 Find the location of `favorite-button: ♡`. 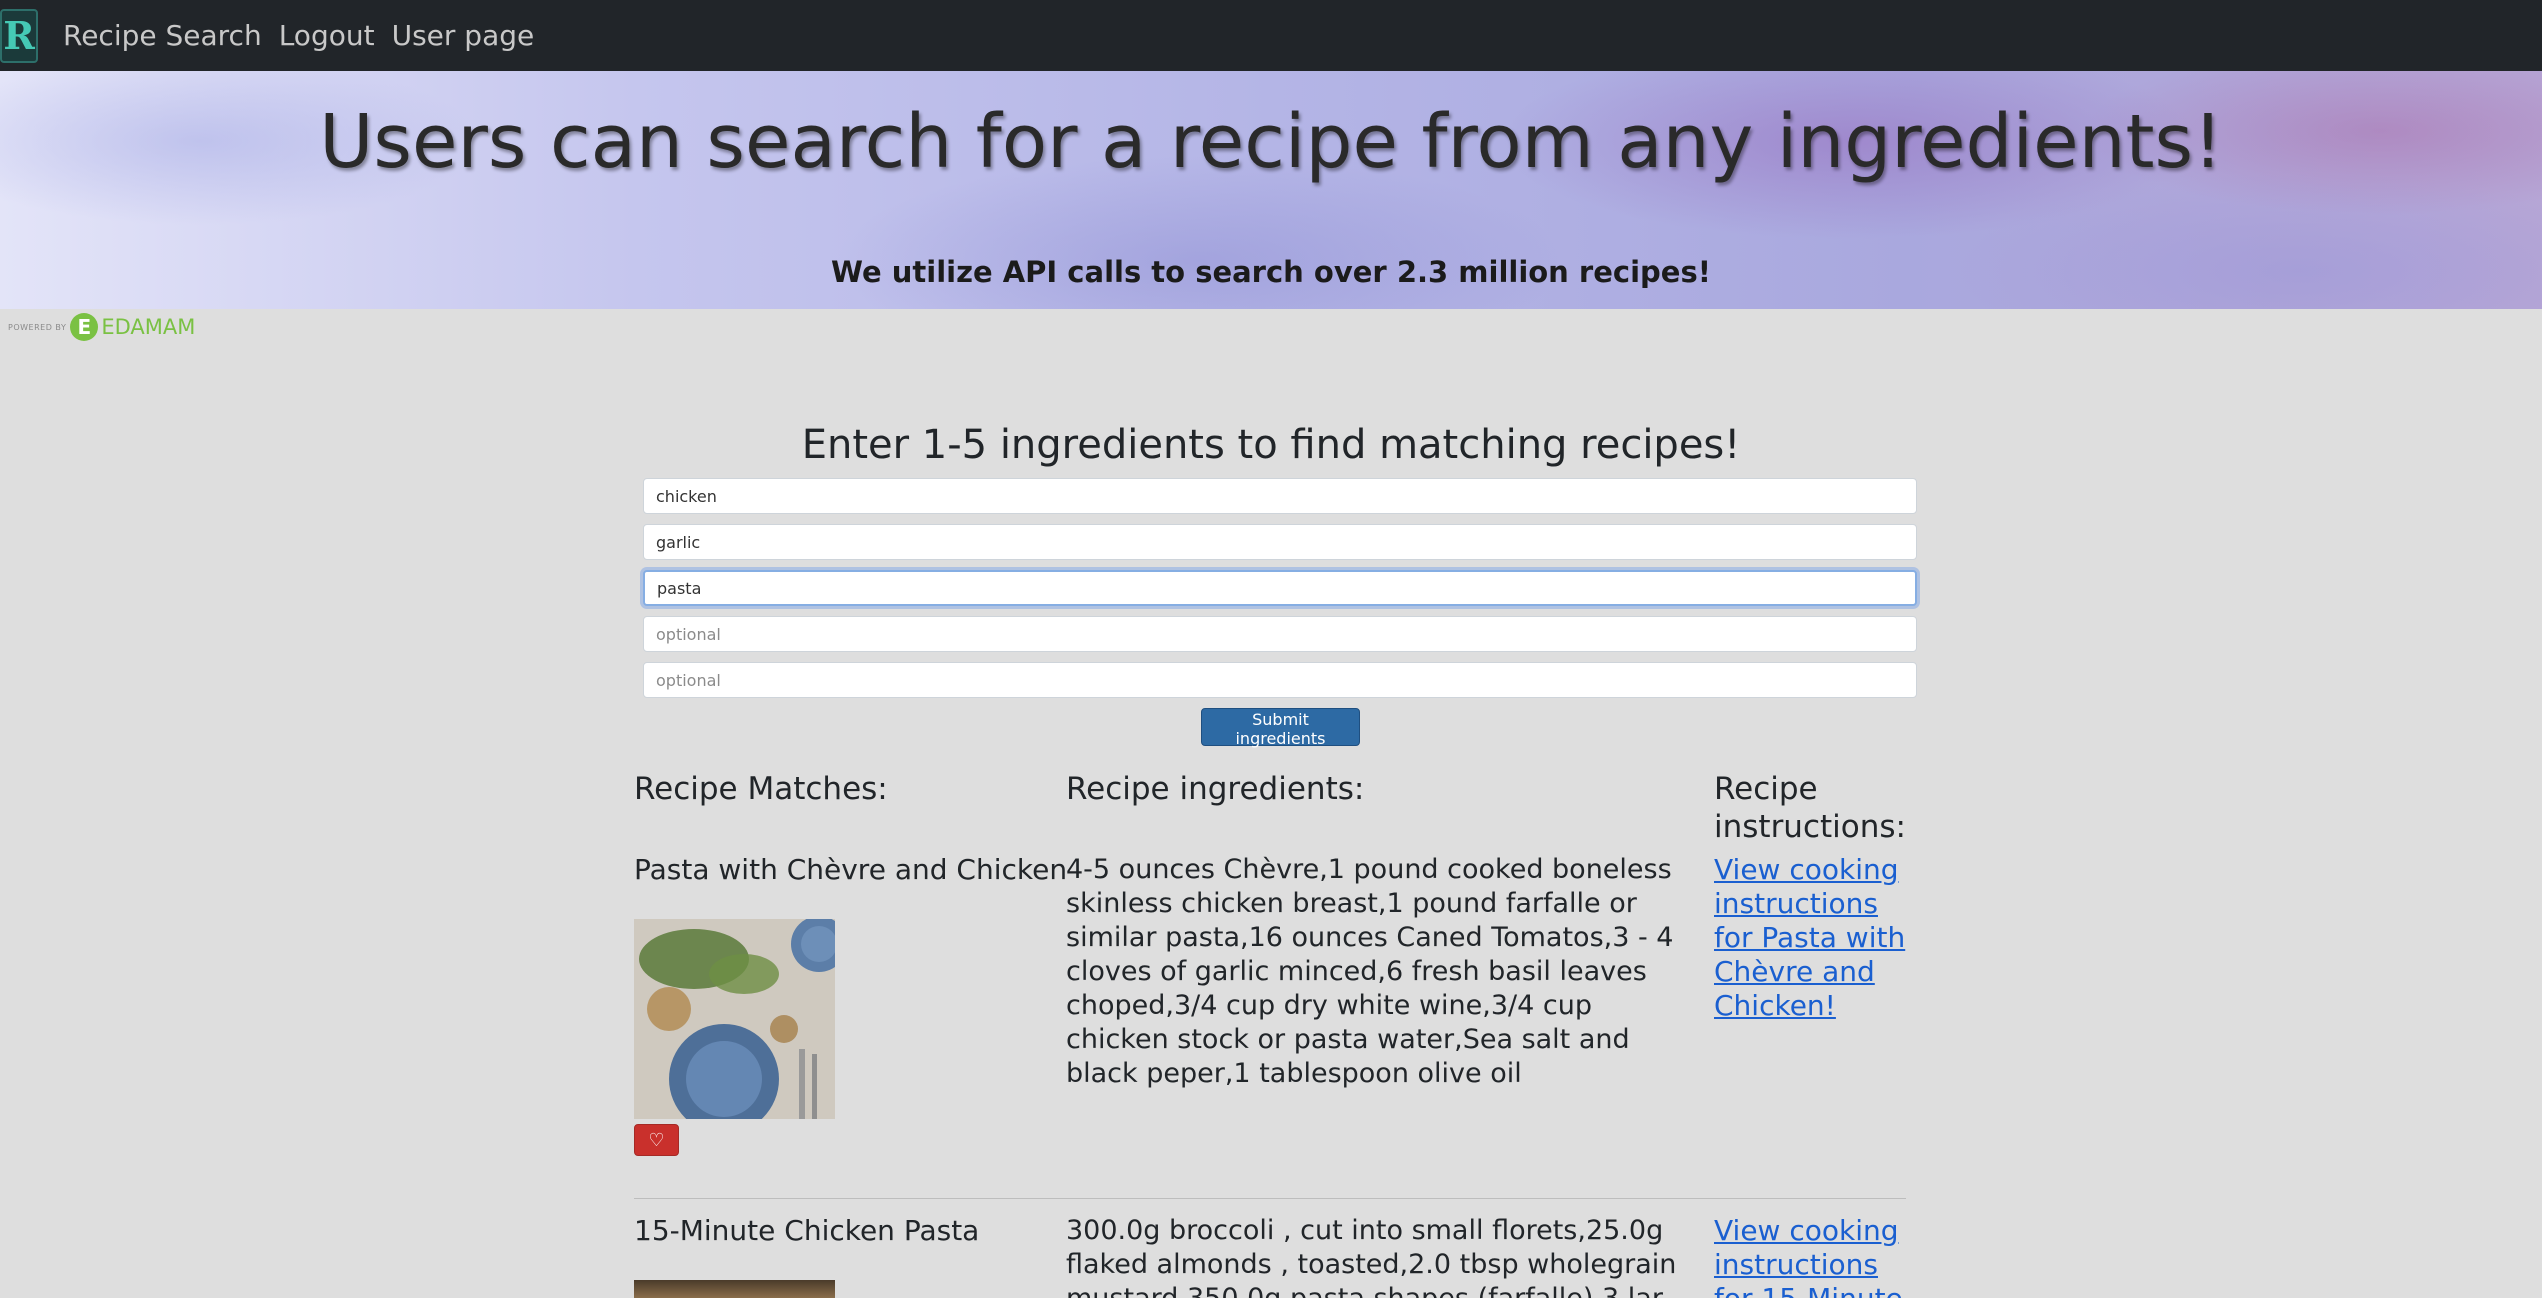

favorite-button: ♡ is located at coordinates (656, 1140).